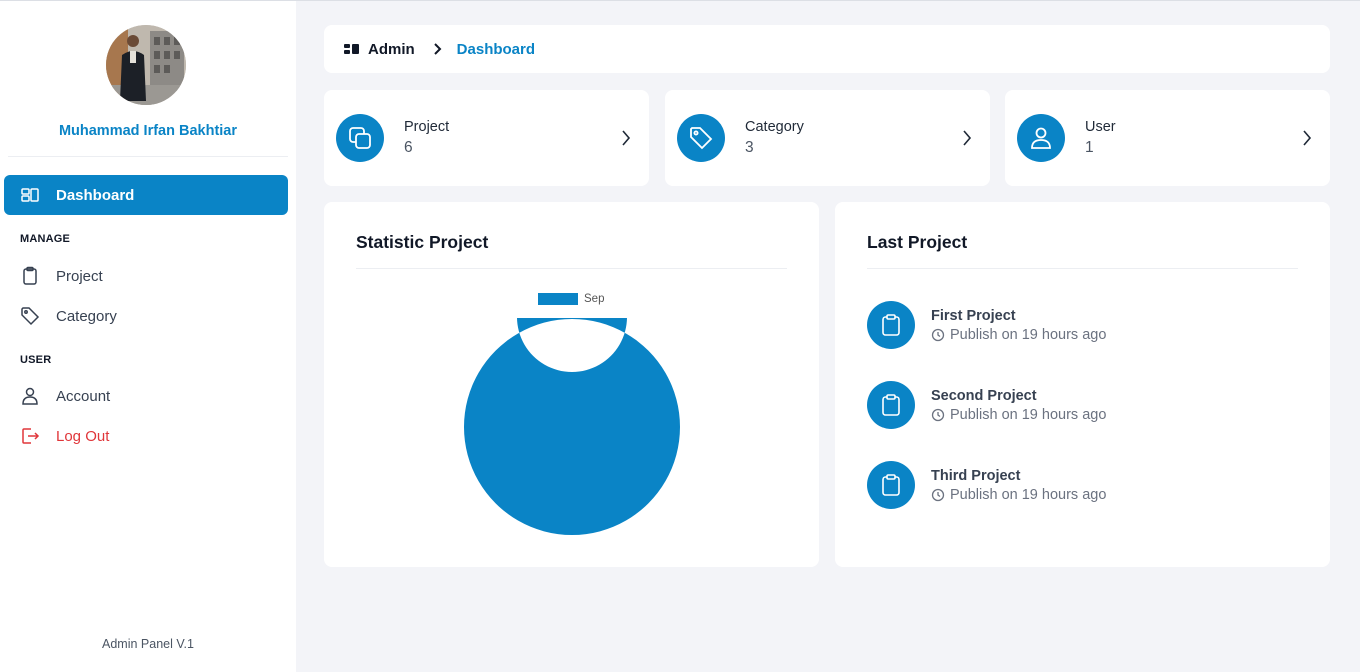 The image size is (1360, 672). What do you see at coordinates (36, 360) in the screenshot?
I see `section-label-user: USER` at bounding box center [36, 360].